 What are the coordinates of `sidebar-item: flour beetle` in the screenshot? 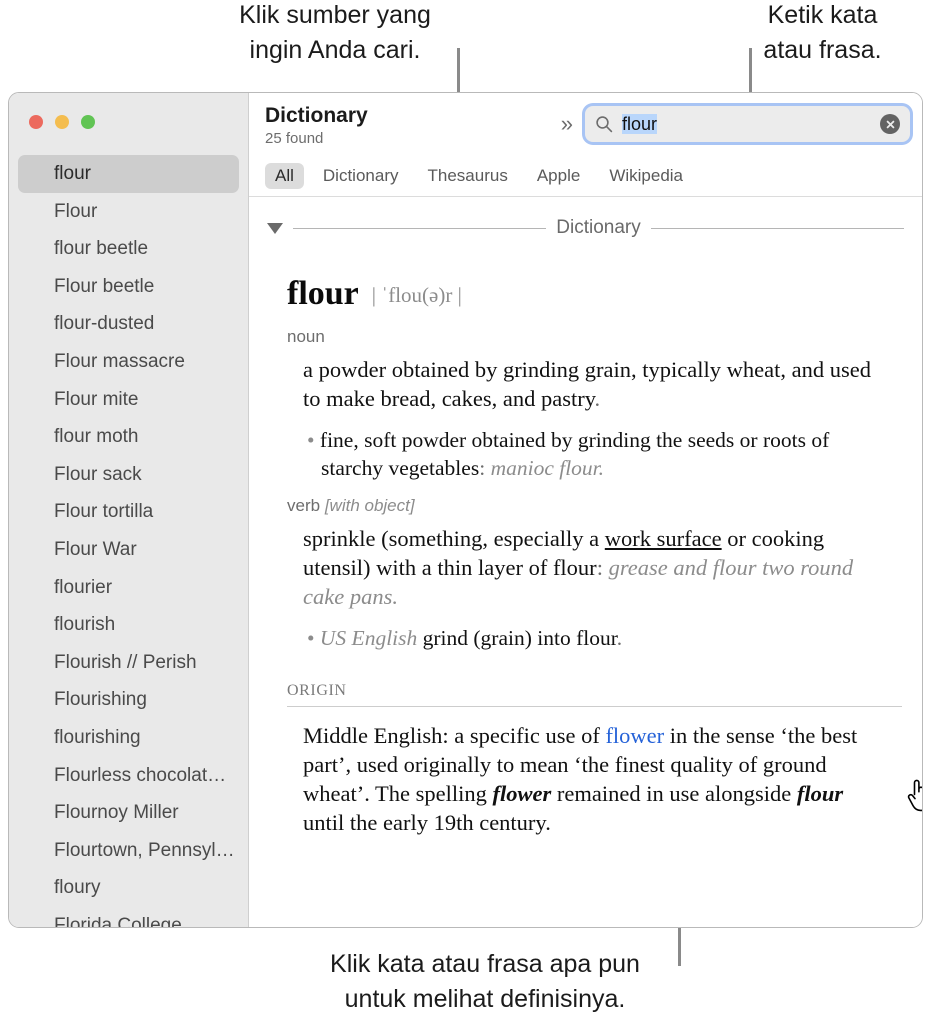 It's located at (128, 249).